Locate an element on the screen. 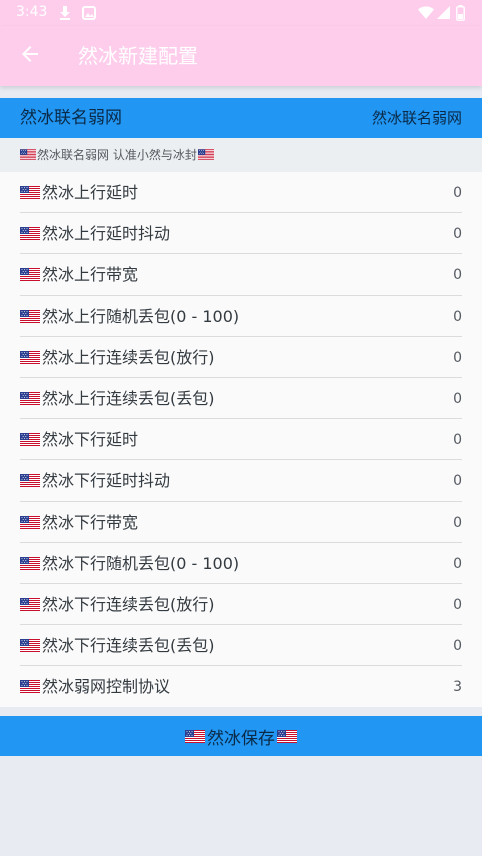  setting-label-text: 然冰下行延时抖动 is located at coordinates (106, 481).